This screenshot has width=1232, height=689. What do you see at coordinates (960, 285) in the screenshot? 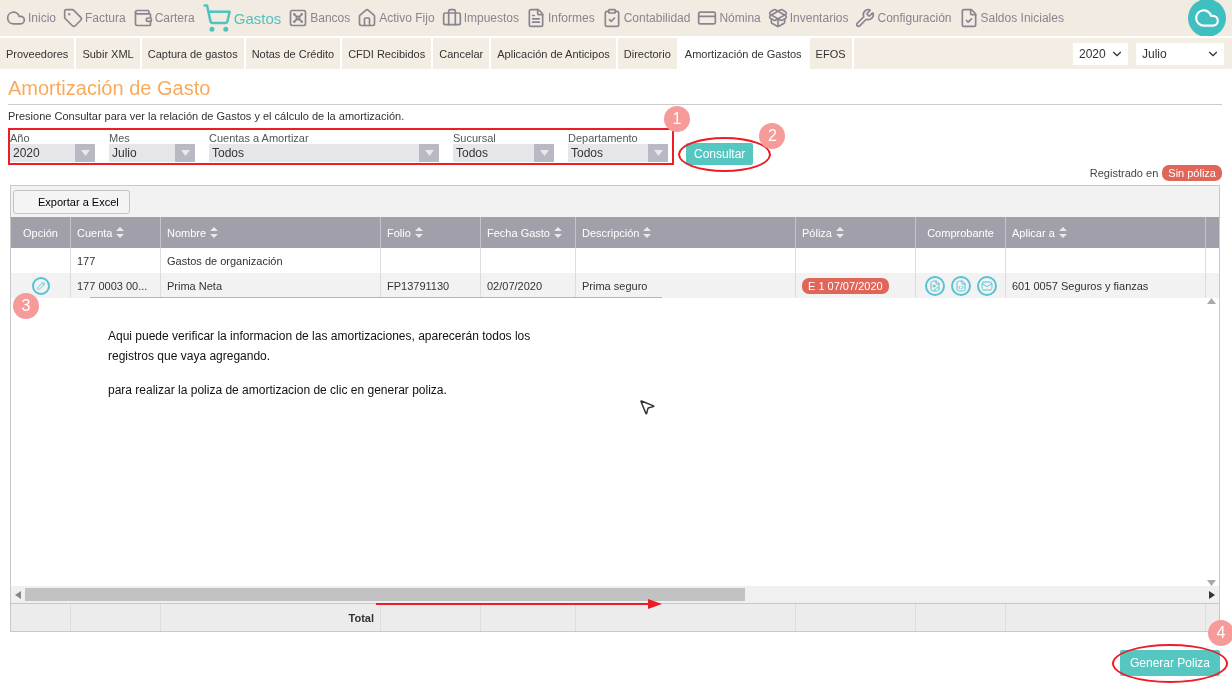
I see `xml-icon` at bounding box center [960, 285].